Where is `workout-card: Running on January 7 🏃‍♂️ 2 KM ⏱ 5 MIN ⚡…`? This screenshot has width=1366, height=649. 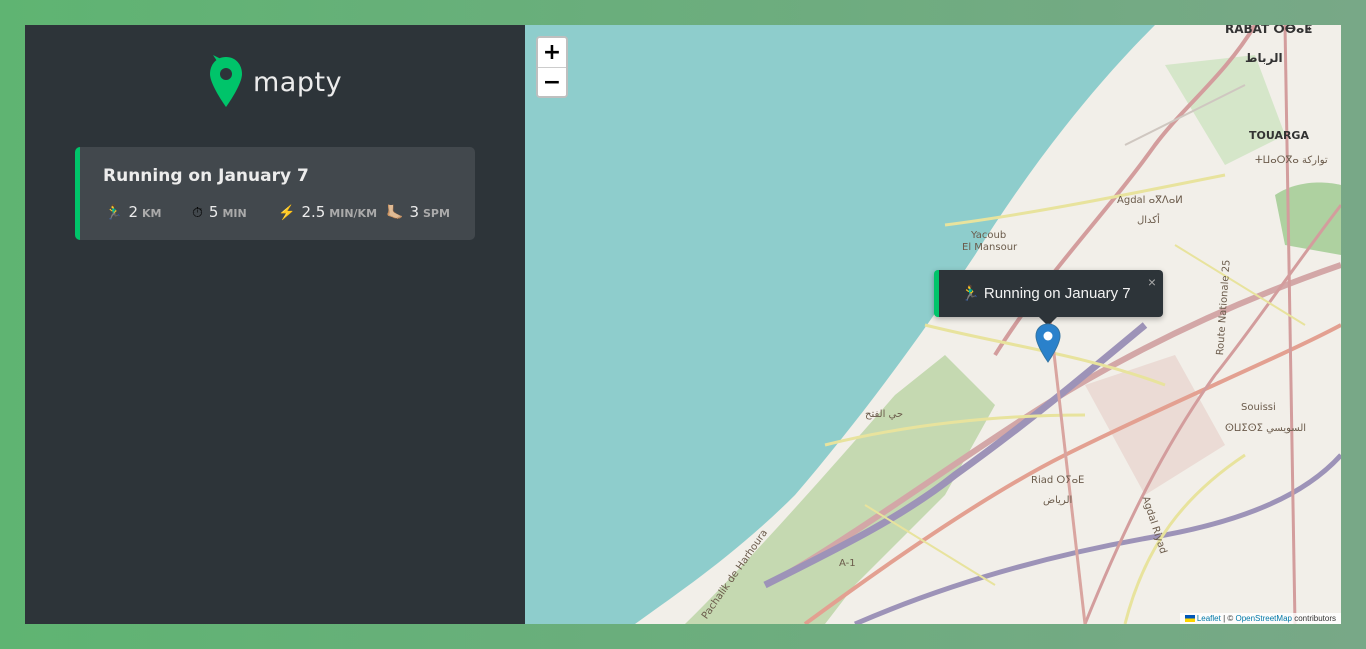 workout-card: Running on January 7 🏃‍♂️ 2 KM ⏱ 5 MIN ⚡… is located at coordinates (275, 193).